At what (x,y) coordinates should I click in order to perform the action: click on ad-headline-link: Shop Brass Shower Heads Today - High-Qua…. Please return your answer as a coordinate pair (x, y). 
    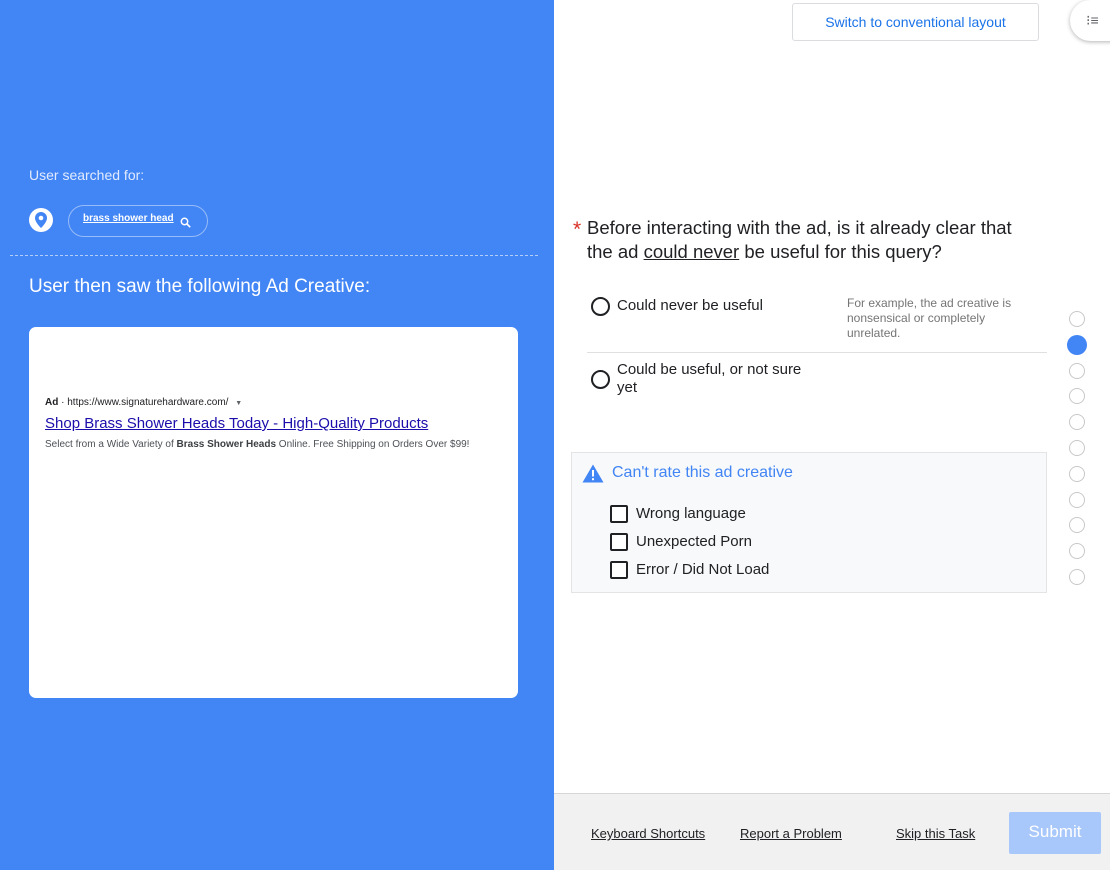
    Looking at the image, I should click on (236, 423).